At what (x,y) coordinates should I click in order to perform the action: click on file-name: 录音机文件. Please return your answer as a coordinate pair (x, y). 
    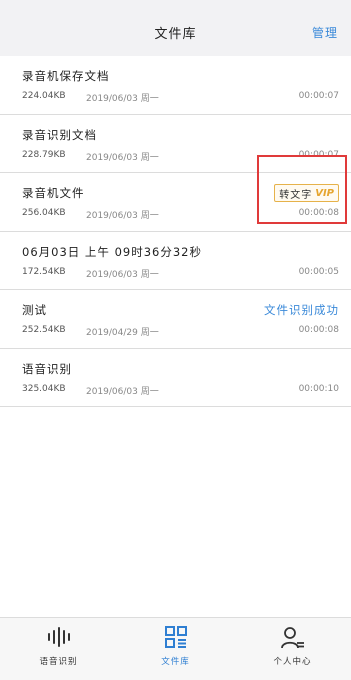
    Looking at the image, I should click on (53, 193).